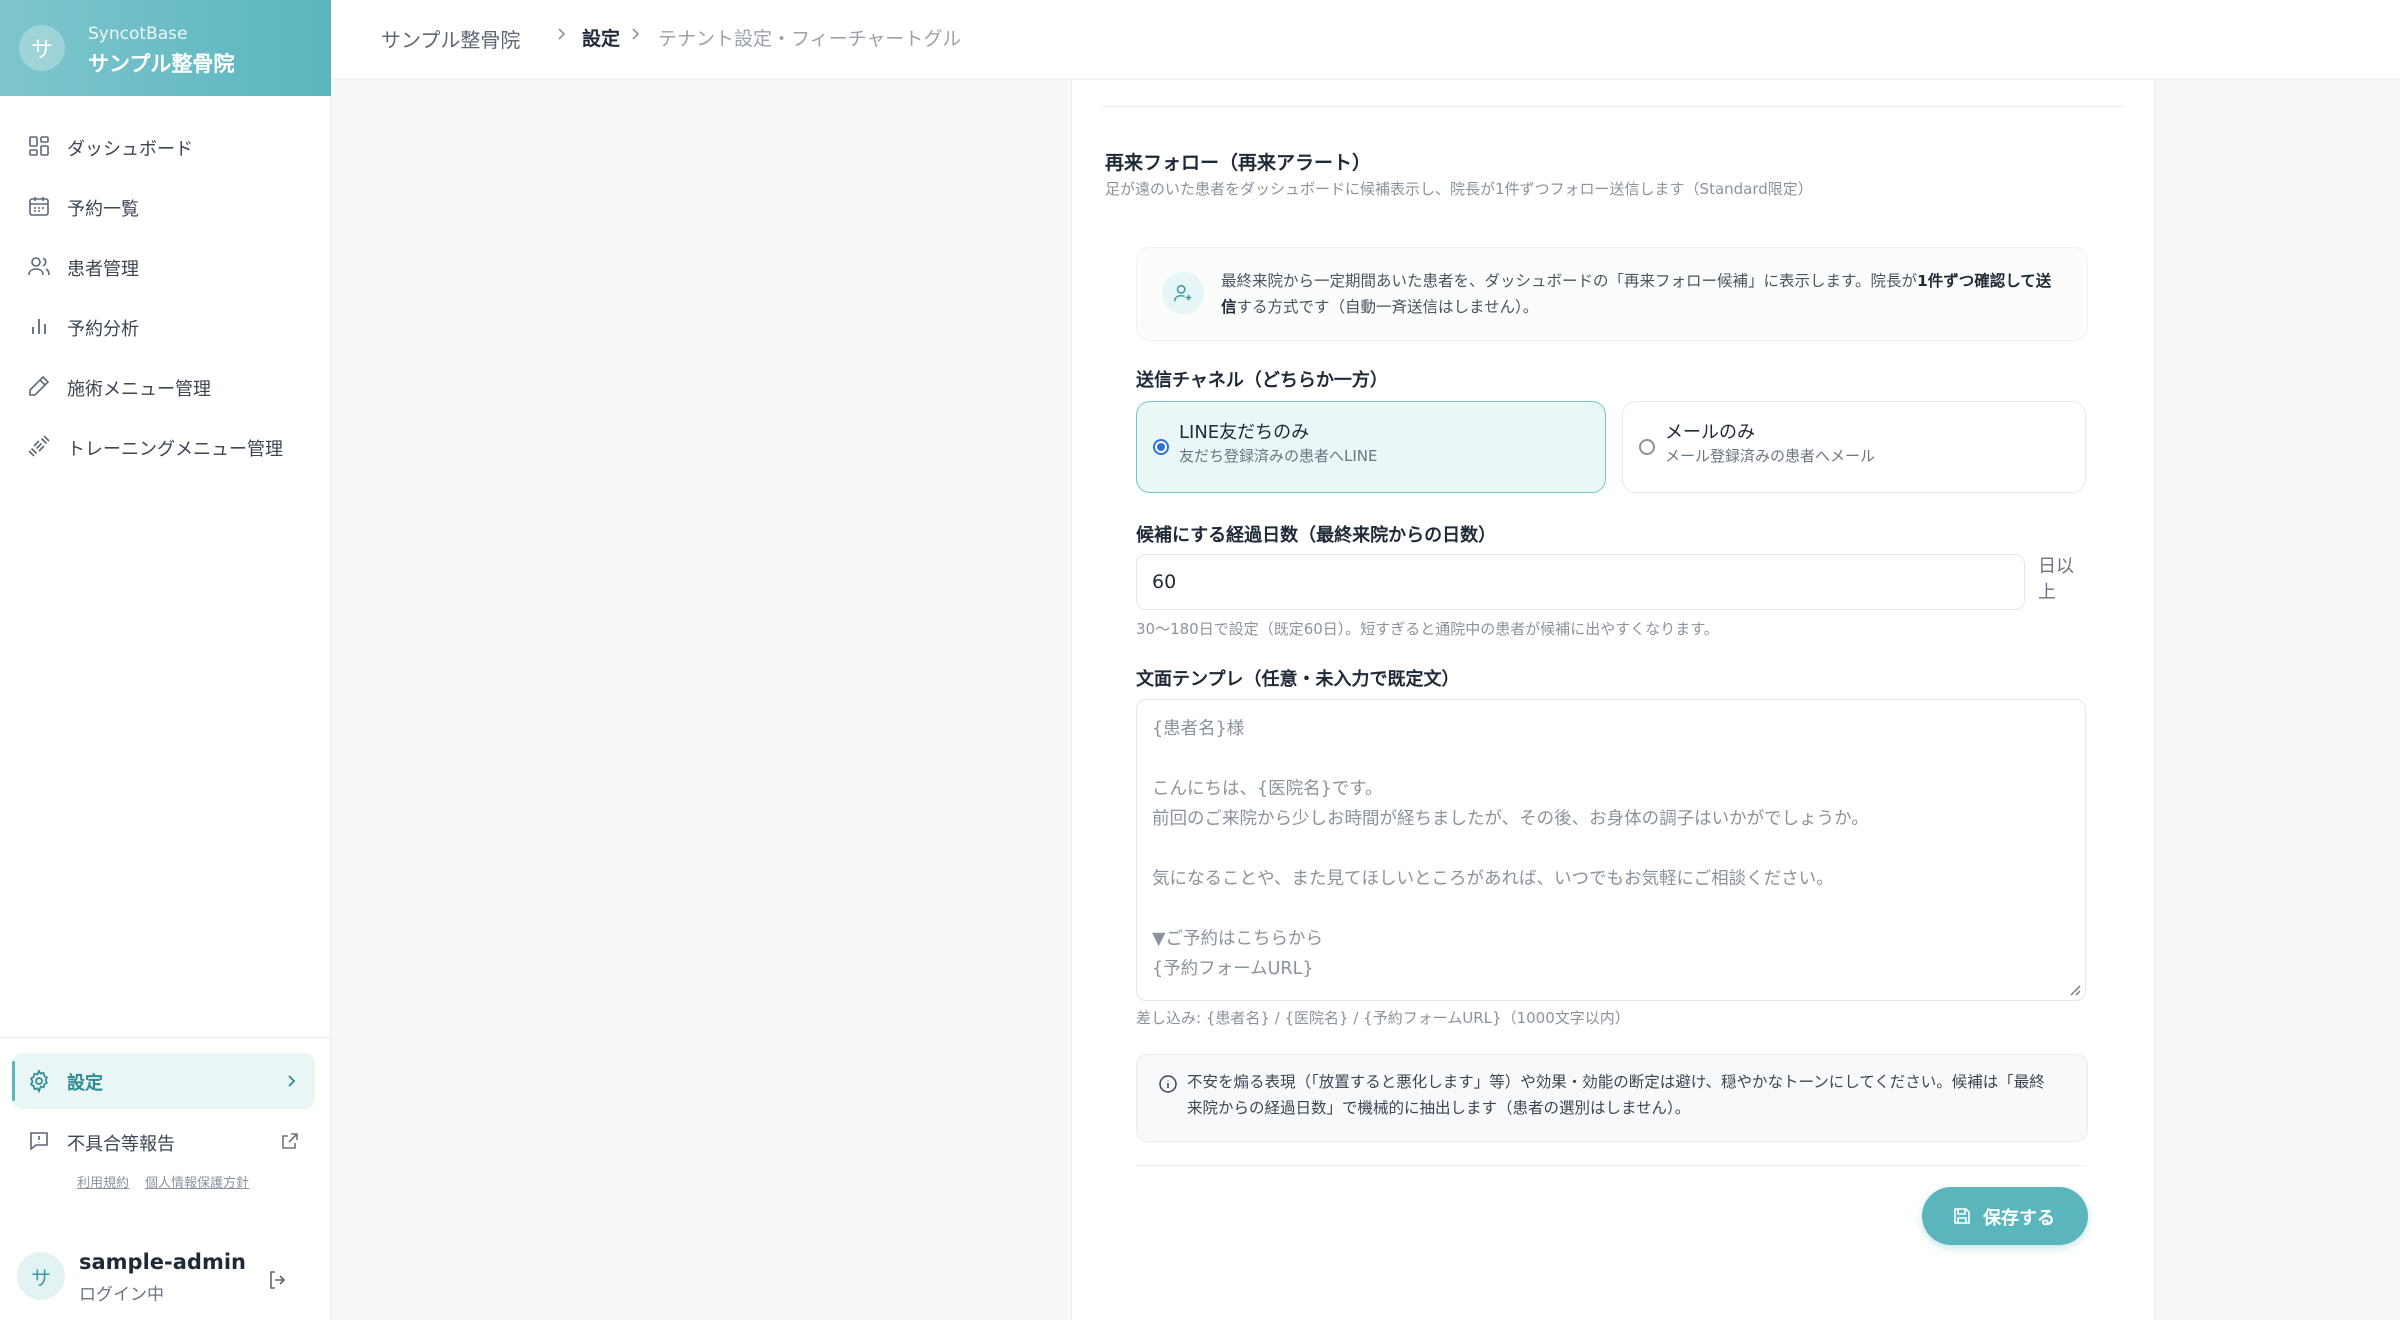 This screenshot has height=1320, width=2400. I want to click on pen-icon, so click(39, 385).